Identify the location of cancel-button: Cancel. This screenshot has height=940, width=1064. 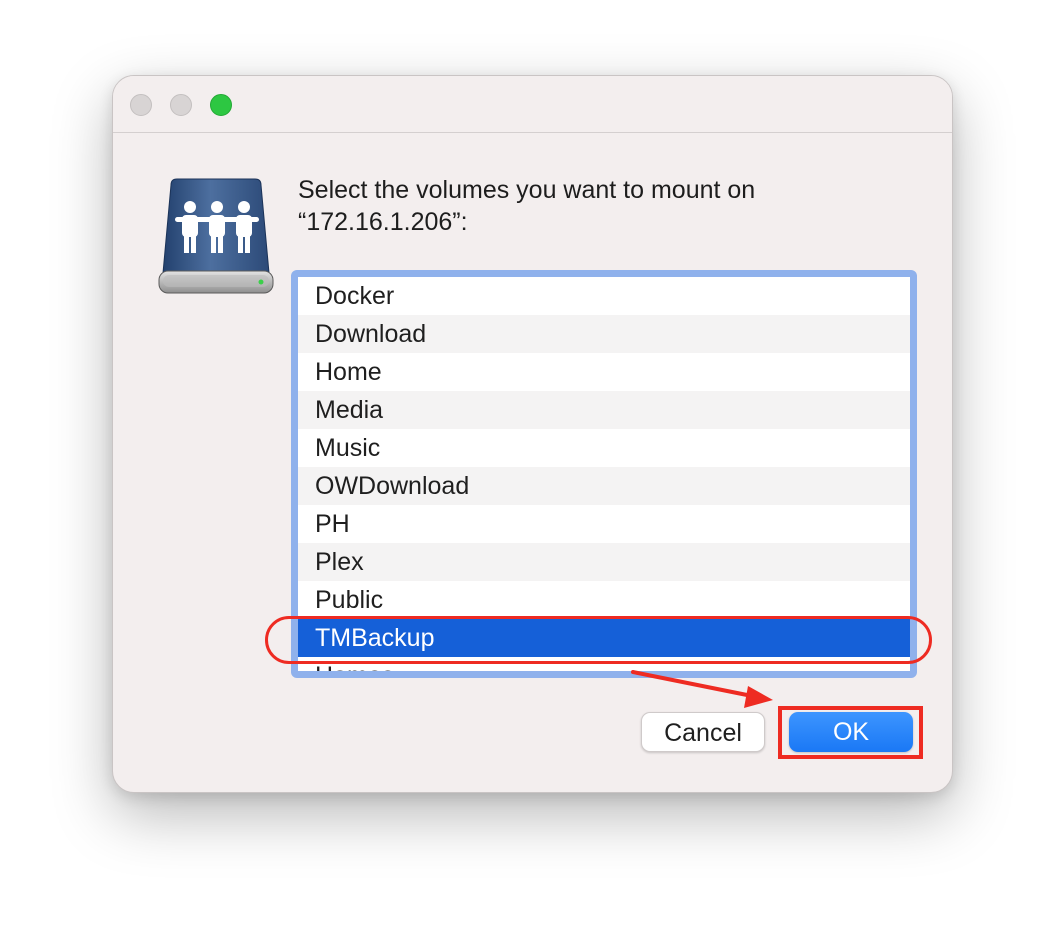
(703, 732).